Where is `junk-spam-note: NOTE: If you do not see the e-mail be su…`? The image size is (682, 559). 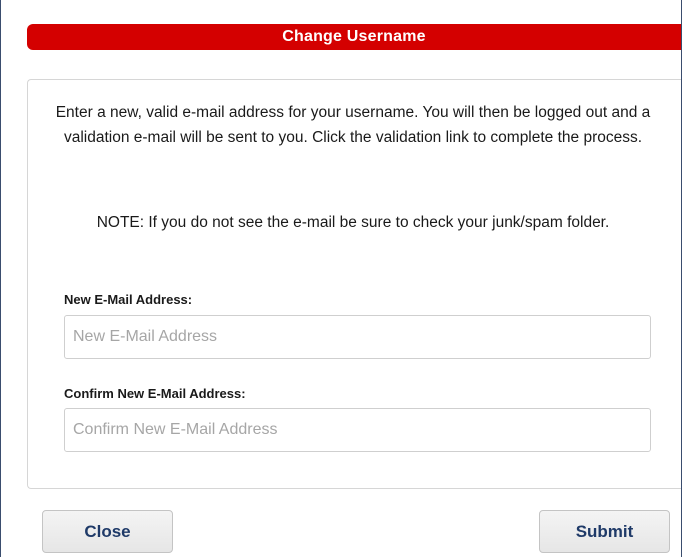
junk-spam-note: NOTE: If you do not see the e-mail be su… is located at coordinates (353, 222).